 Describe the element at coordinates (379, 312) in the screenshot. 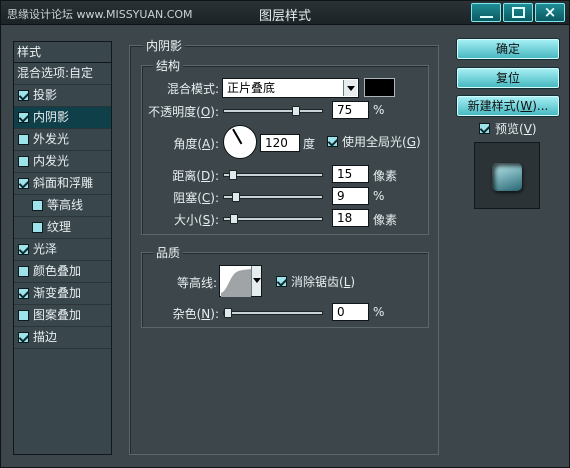

I see `noise-unit: %` at that location.